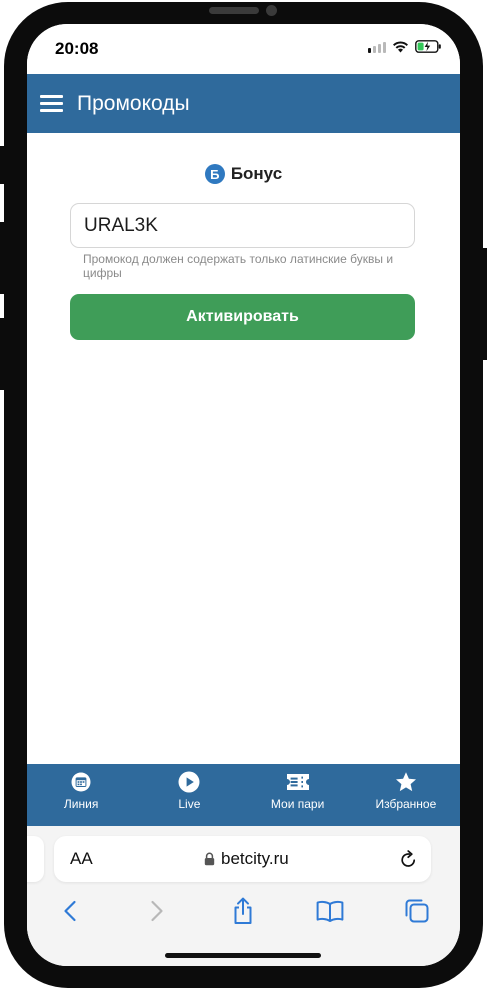 This screenshot has width=487, height=990. What do you see at coordinates (51, 103) in the screenshot?
I see `hamburger-menu-icon` at bounding box center [51, 103].